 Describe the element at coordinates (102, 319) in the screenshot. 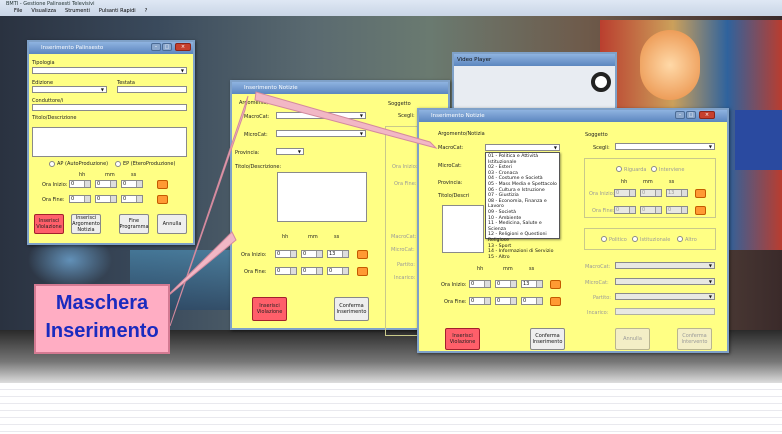

I see `maschera-callout: Maschera Inserimento` at that location.